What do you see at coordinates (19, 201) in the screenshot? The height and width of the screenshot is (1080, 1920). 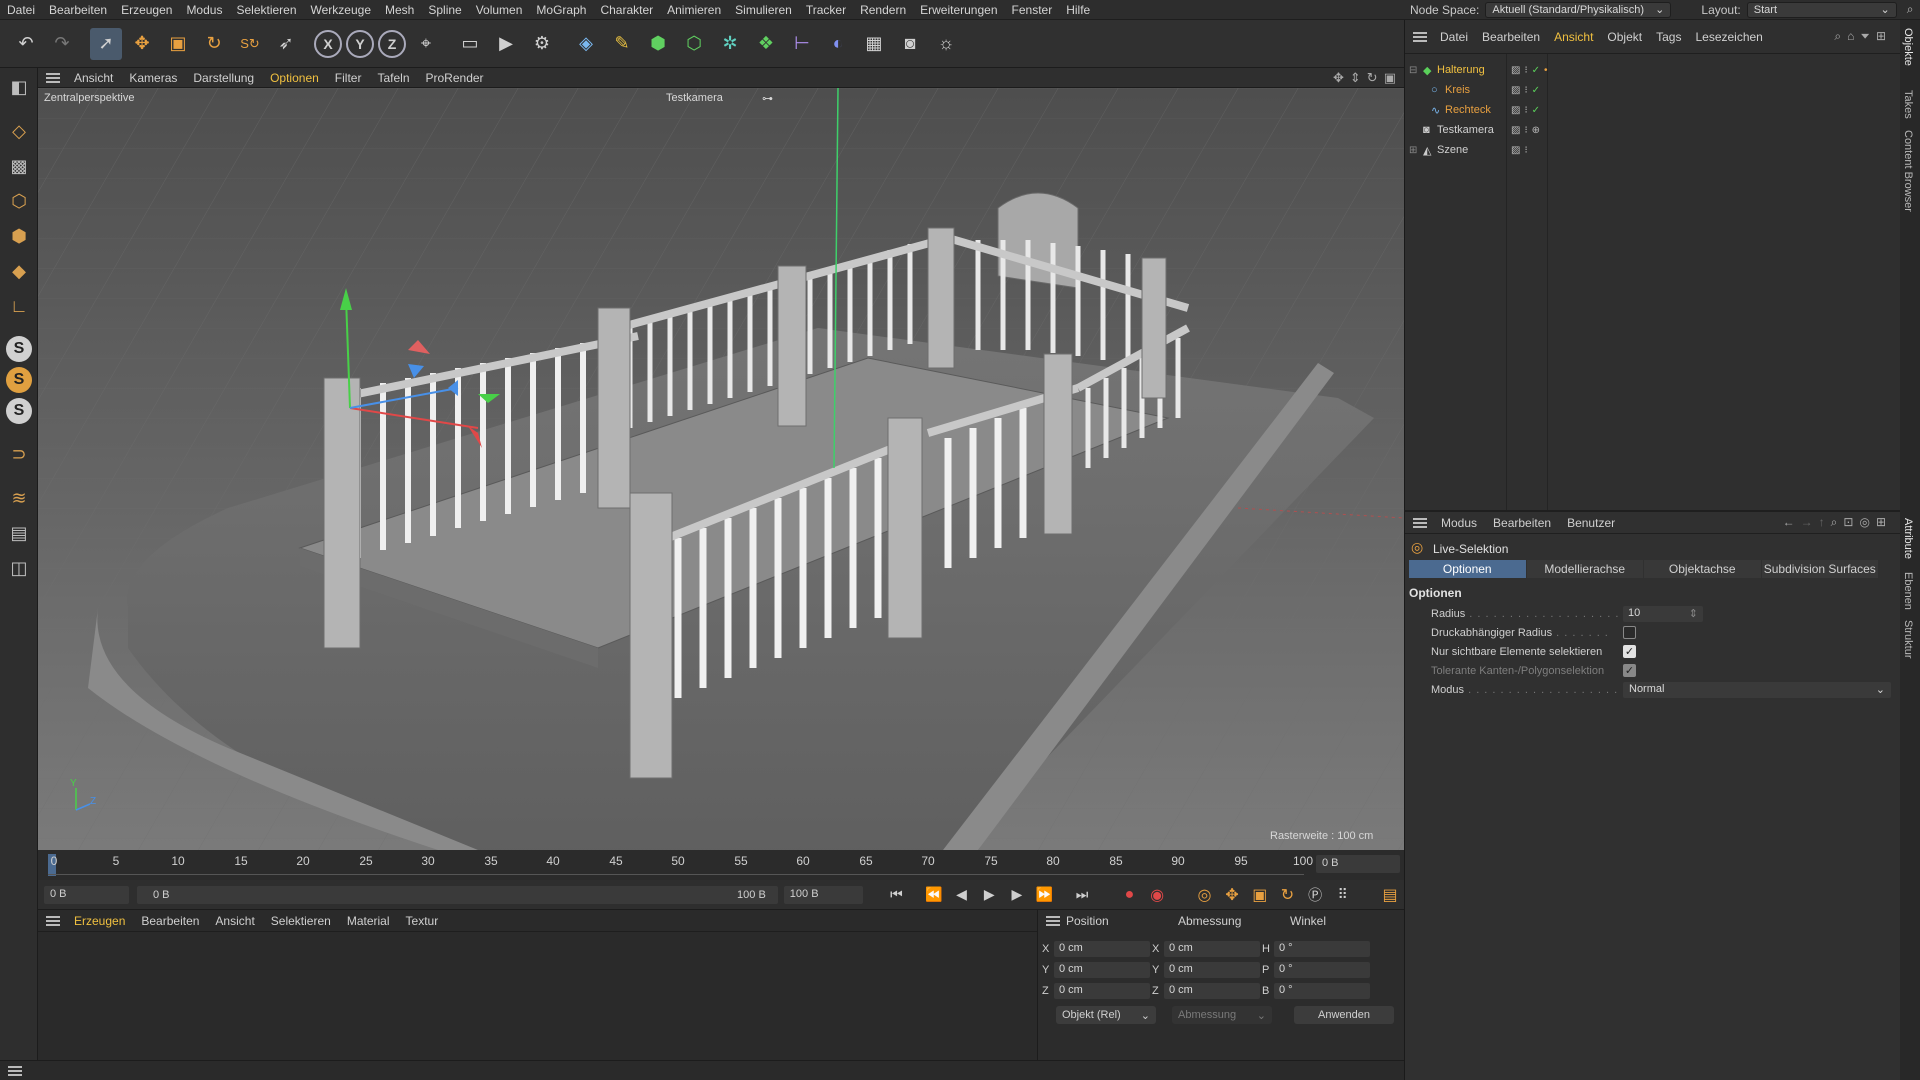 I see `points-mode-icon: ⬡` at bounding box center [19, 201].